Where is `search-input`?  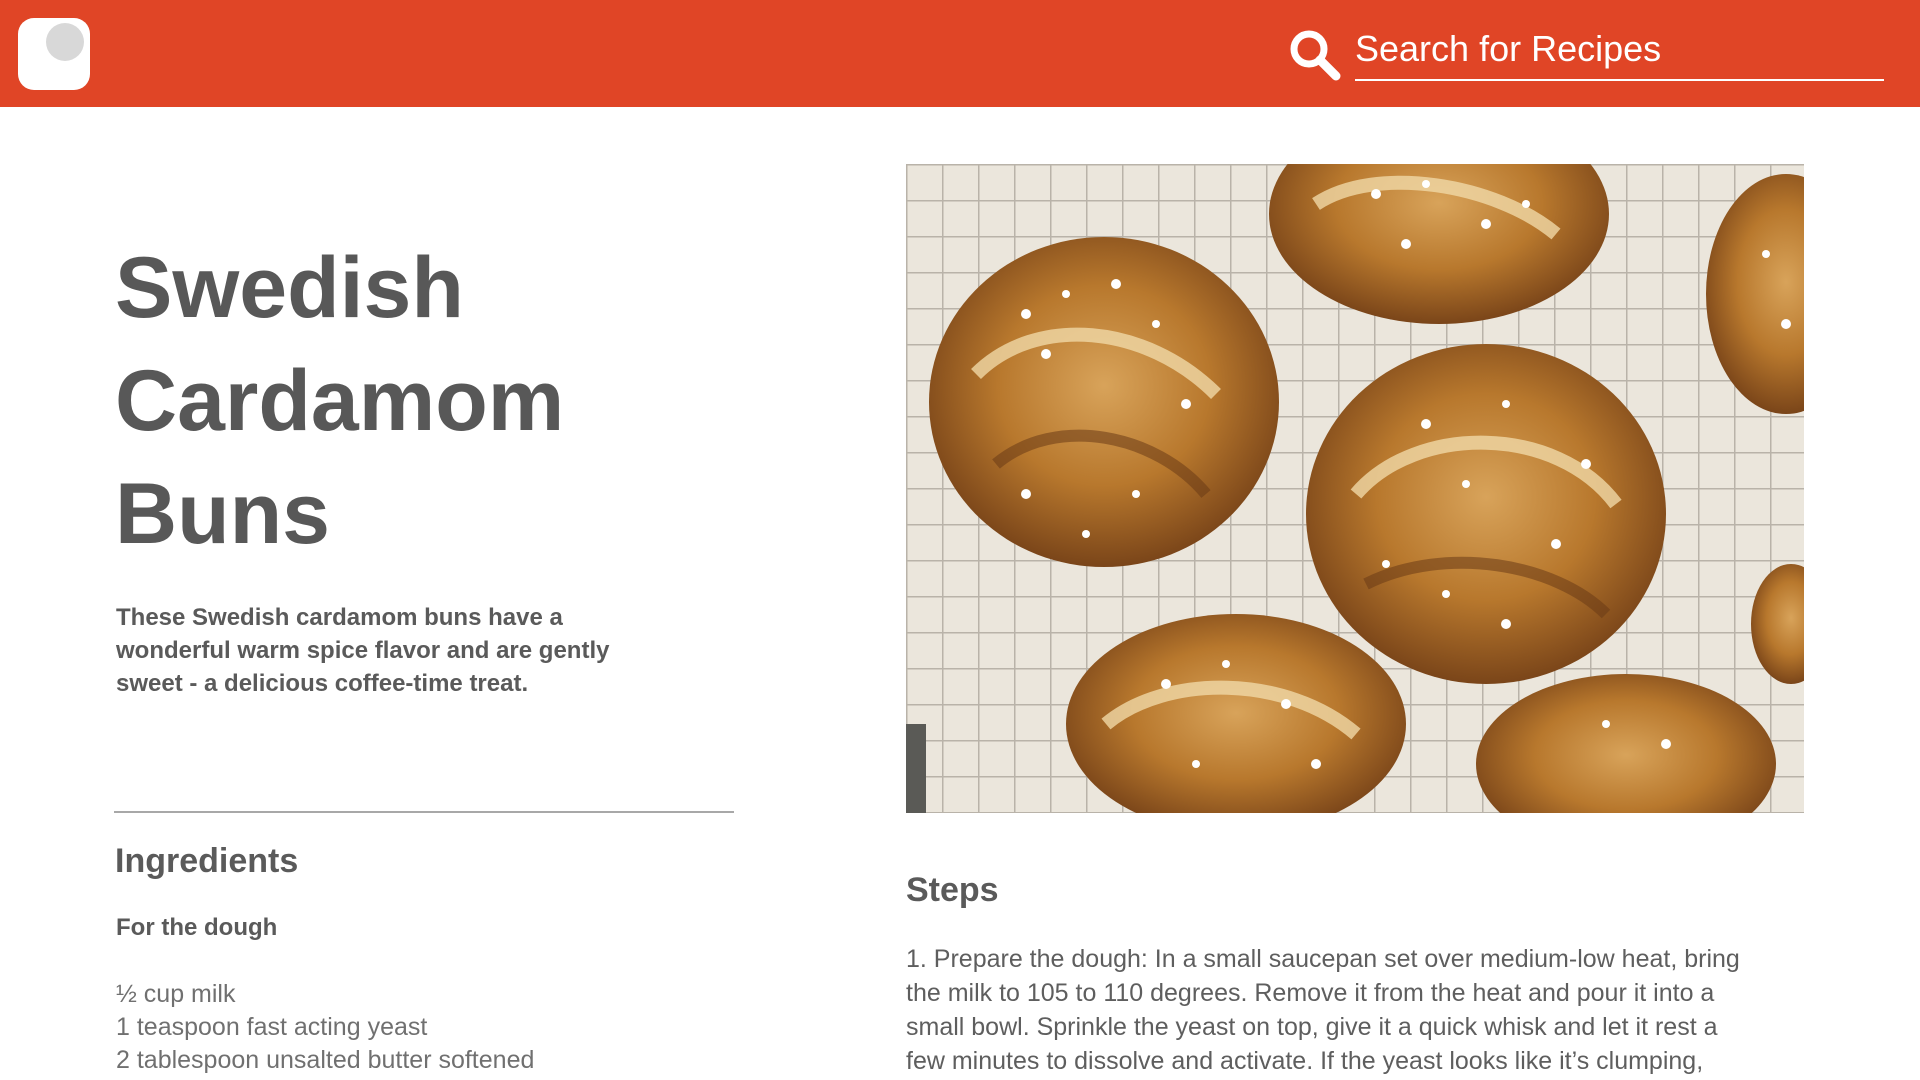
search-input is located at coordinates (1619, 53).